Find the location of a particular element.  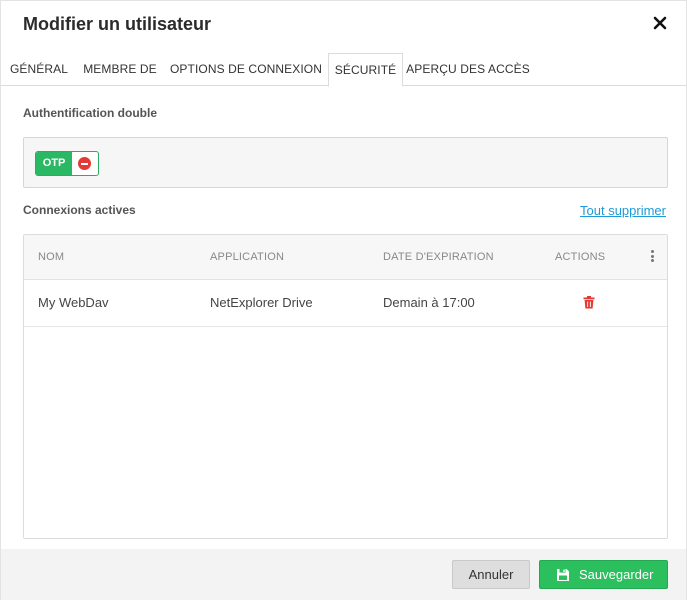

tab-general: GÉNÉRAL is located at coordinates (39, 69).